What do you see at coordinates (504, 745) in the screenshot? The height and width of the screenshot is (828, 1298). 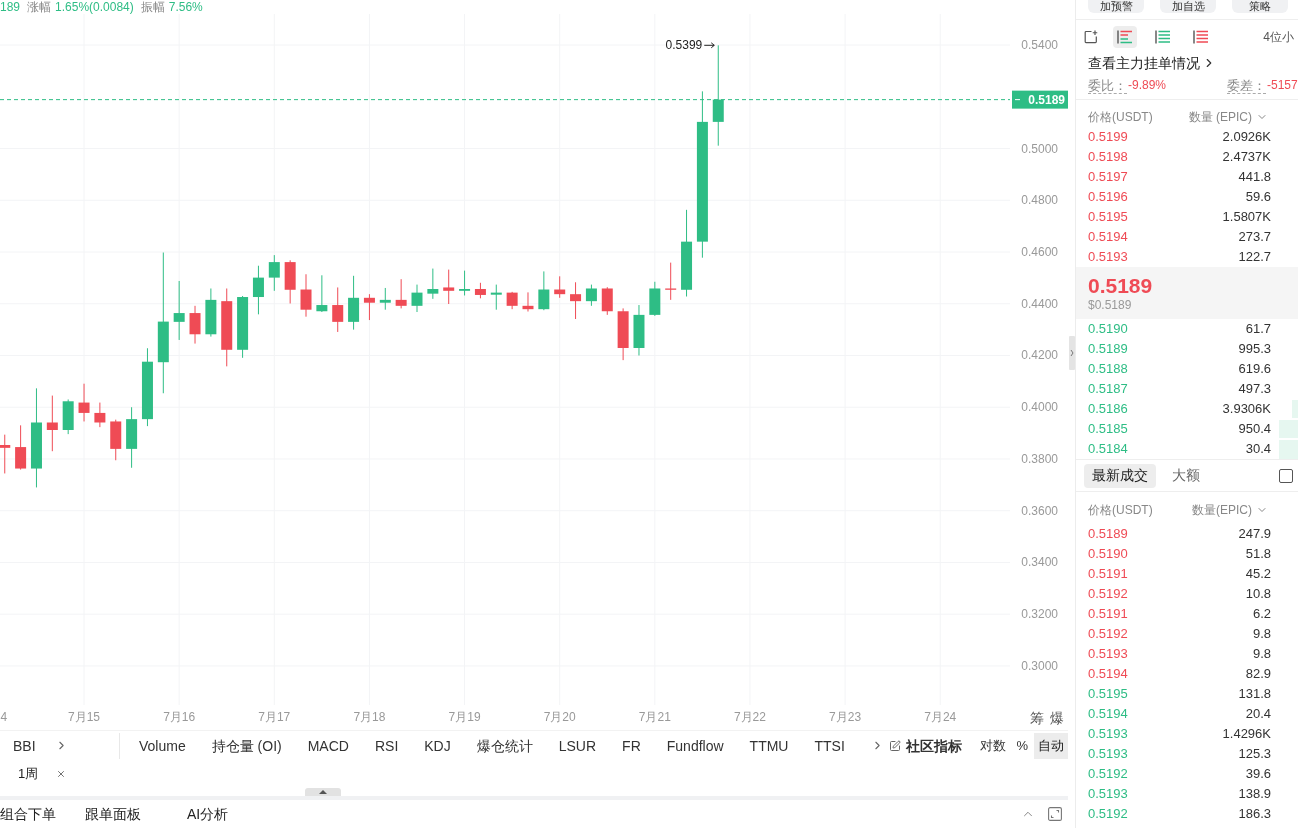 I see `indicator-tab: 爆仓统计` at bounding box center [504, 745].